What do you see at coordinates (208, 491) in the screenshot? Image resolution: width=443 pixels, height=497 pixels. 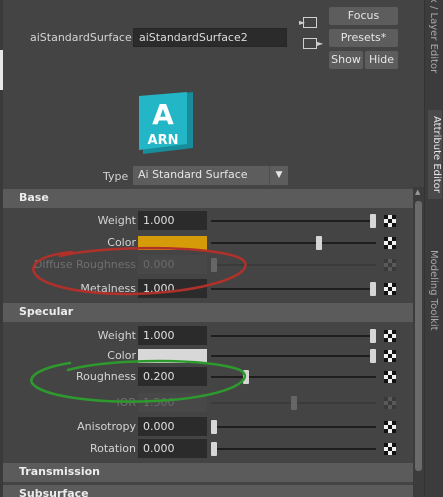 I see `section-header-subsurface: Subsurface` at bounding box center [208, 491].